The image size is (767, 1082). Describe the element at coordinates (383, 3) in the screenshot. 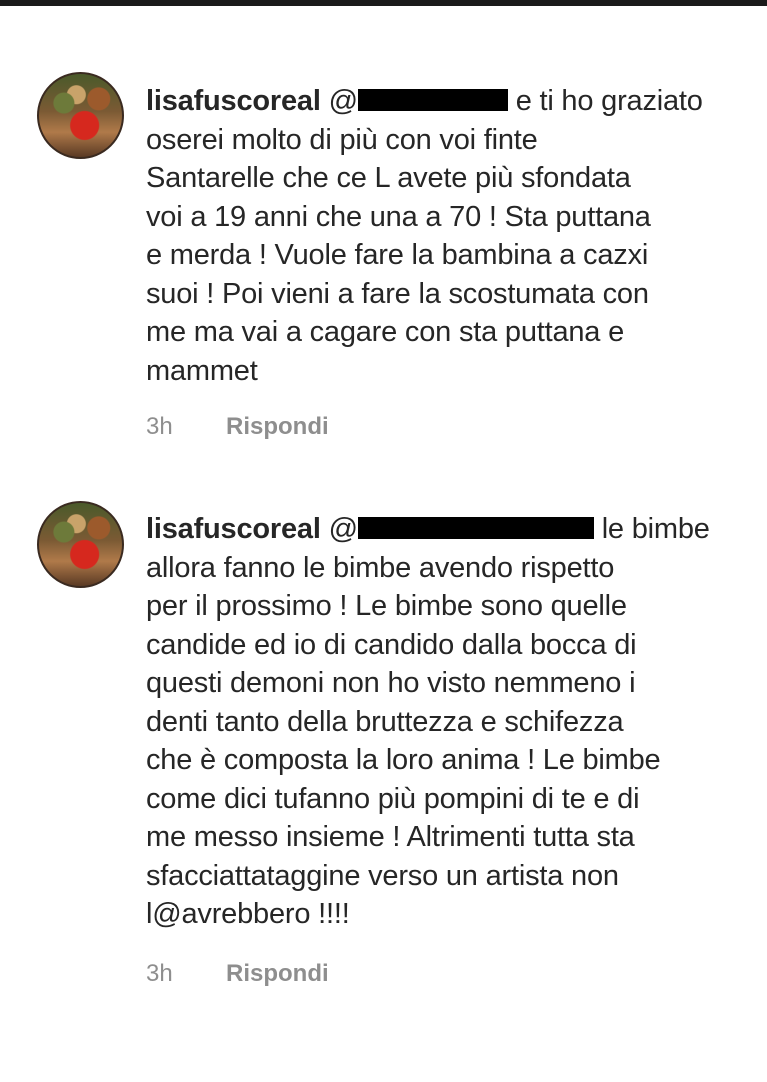

I see `top-bar` at that location.